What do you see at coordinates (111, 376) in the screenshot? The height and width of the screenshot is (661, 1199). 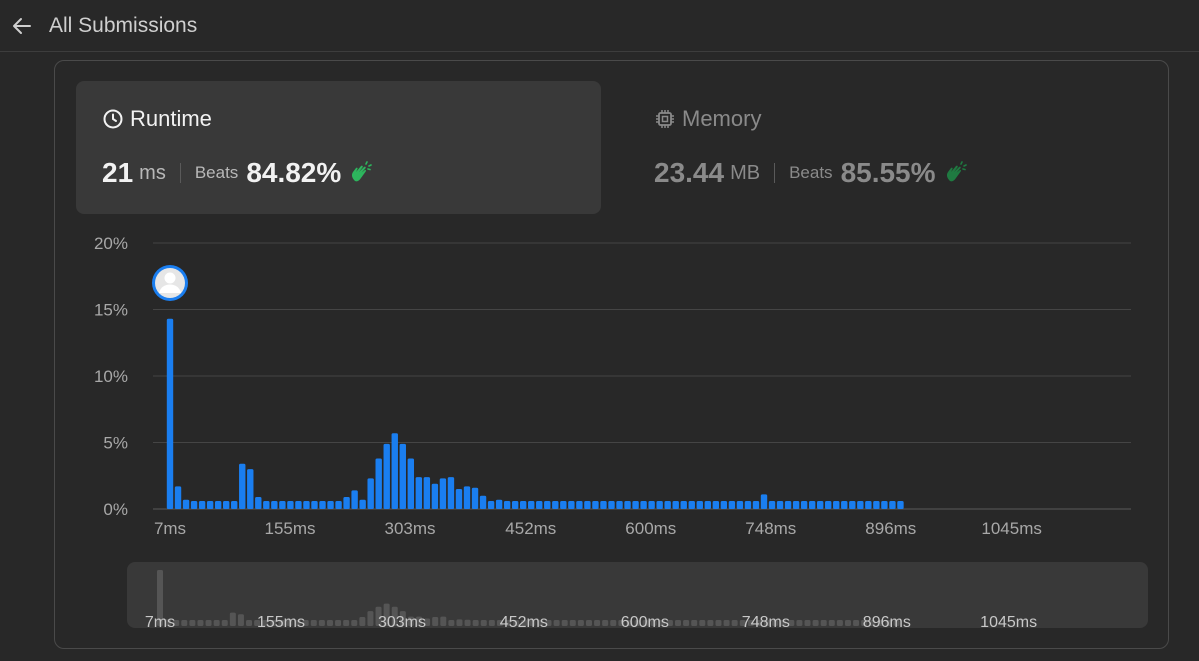 I see `y-axis-labels: 20% 15% 10% 5% 0%` at bounding box center [111, 376].